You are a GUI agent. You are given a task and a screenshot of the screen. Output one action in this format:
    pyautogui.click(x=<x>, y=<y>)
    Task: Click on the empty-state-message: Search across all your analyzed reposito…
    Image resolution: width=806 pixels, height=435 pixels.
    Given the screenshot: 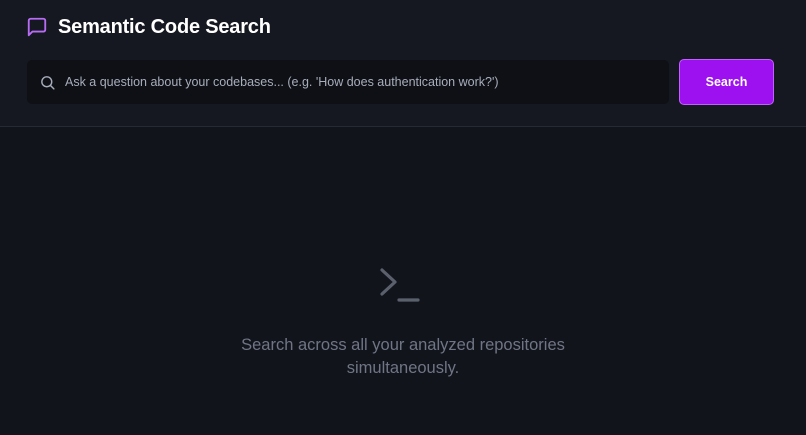 What is the action you would take?
    pyautogui.click(x=403, y=356)
    